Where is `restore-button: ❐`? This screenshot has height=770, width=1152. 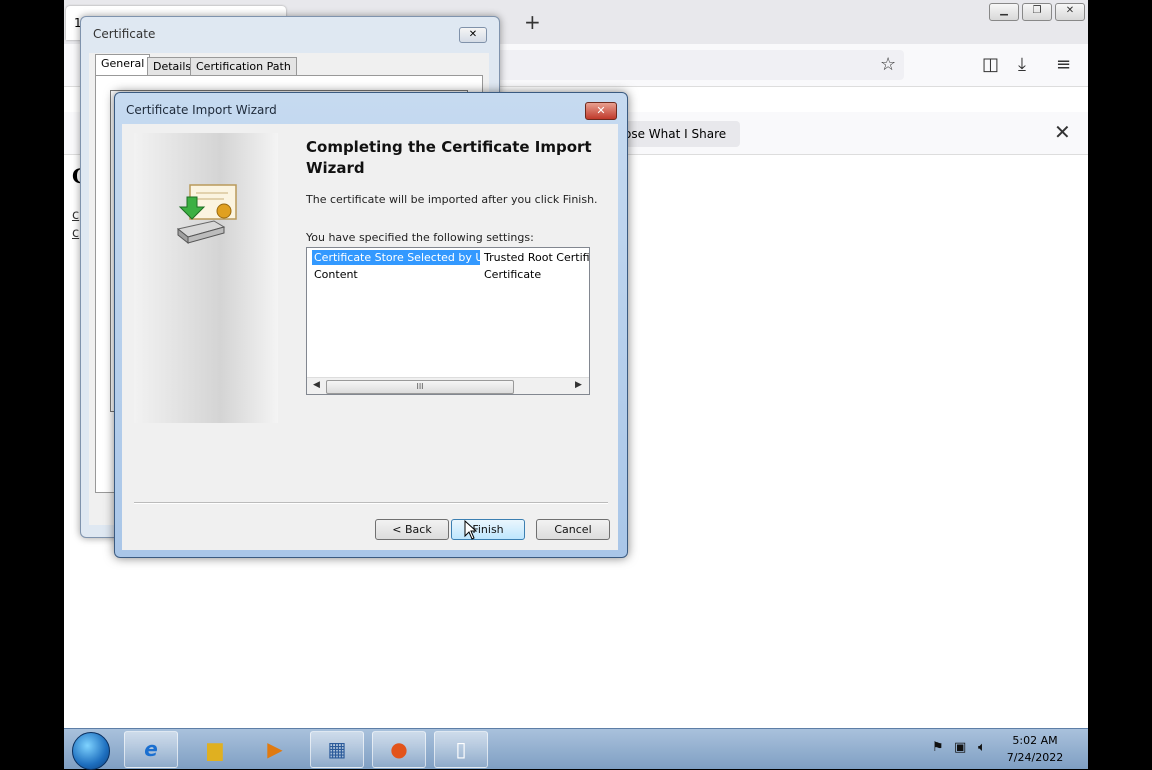 restore-button: ❐ is located at coordinates (1037, 12).